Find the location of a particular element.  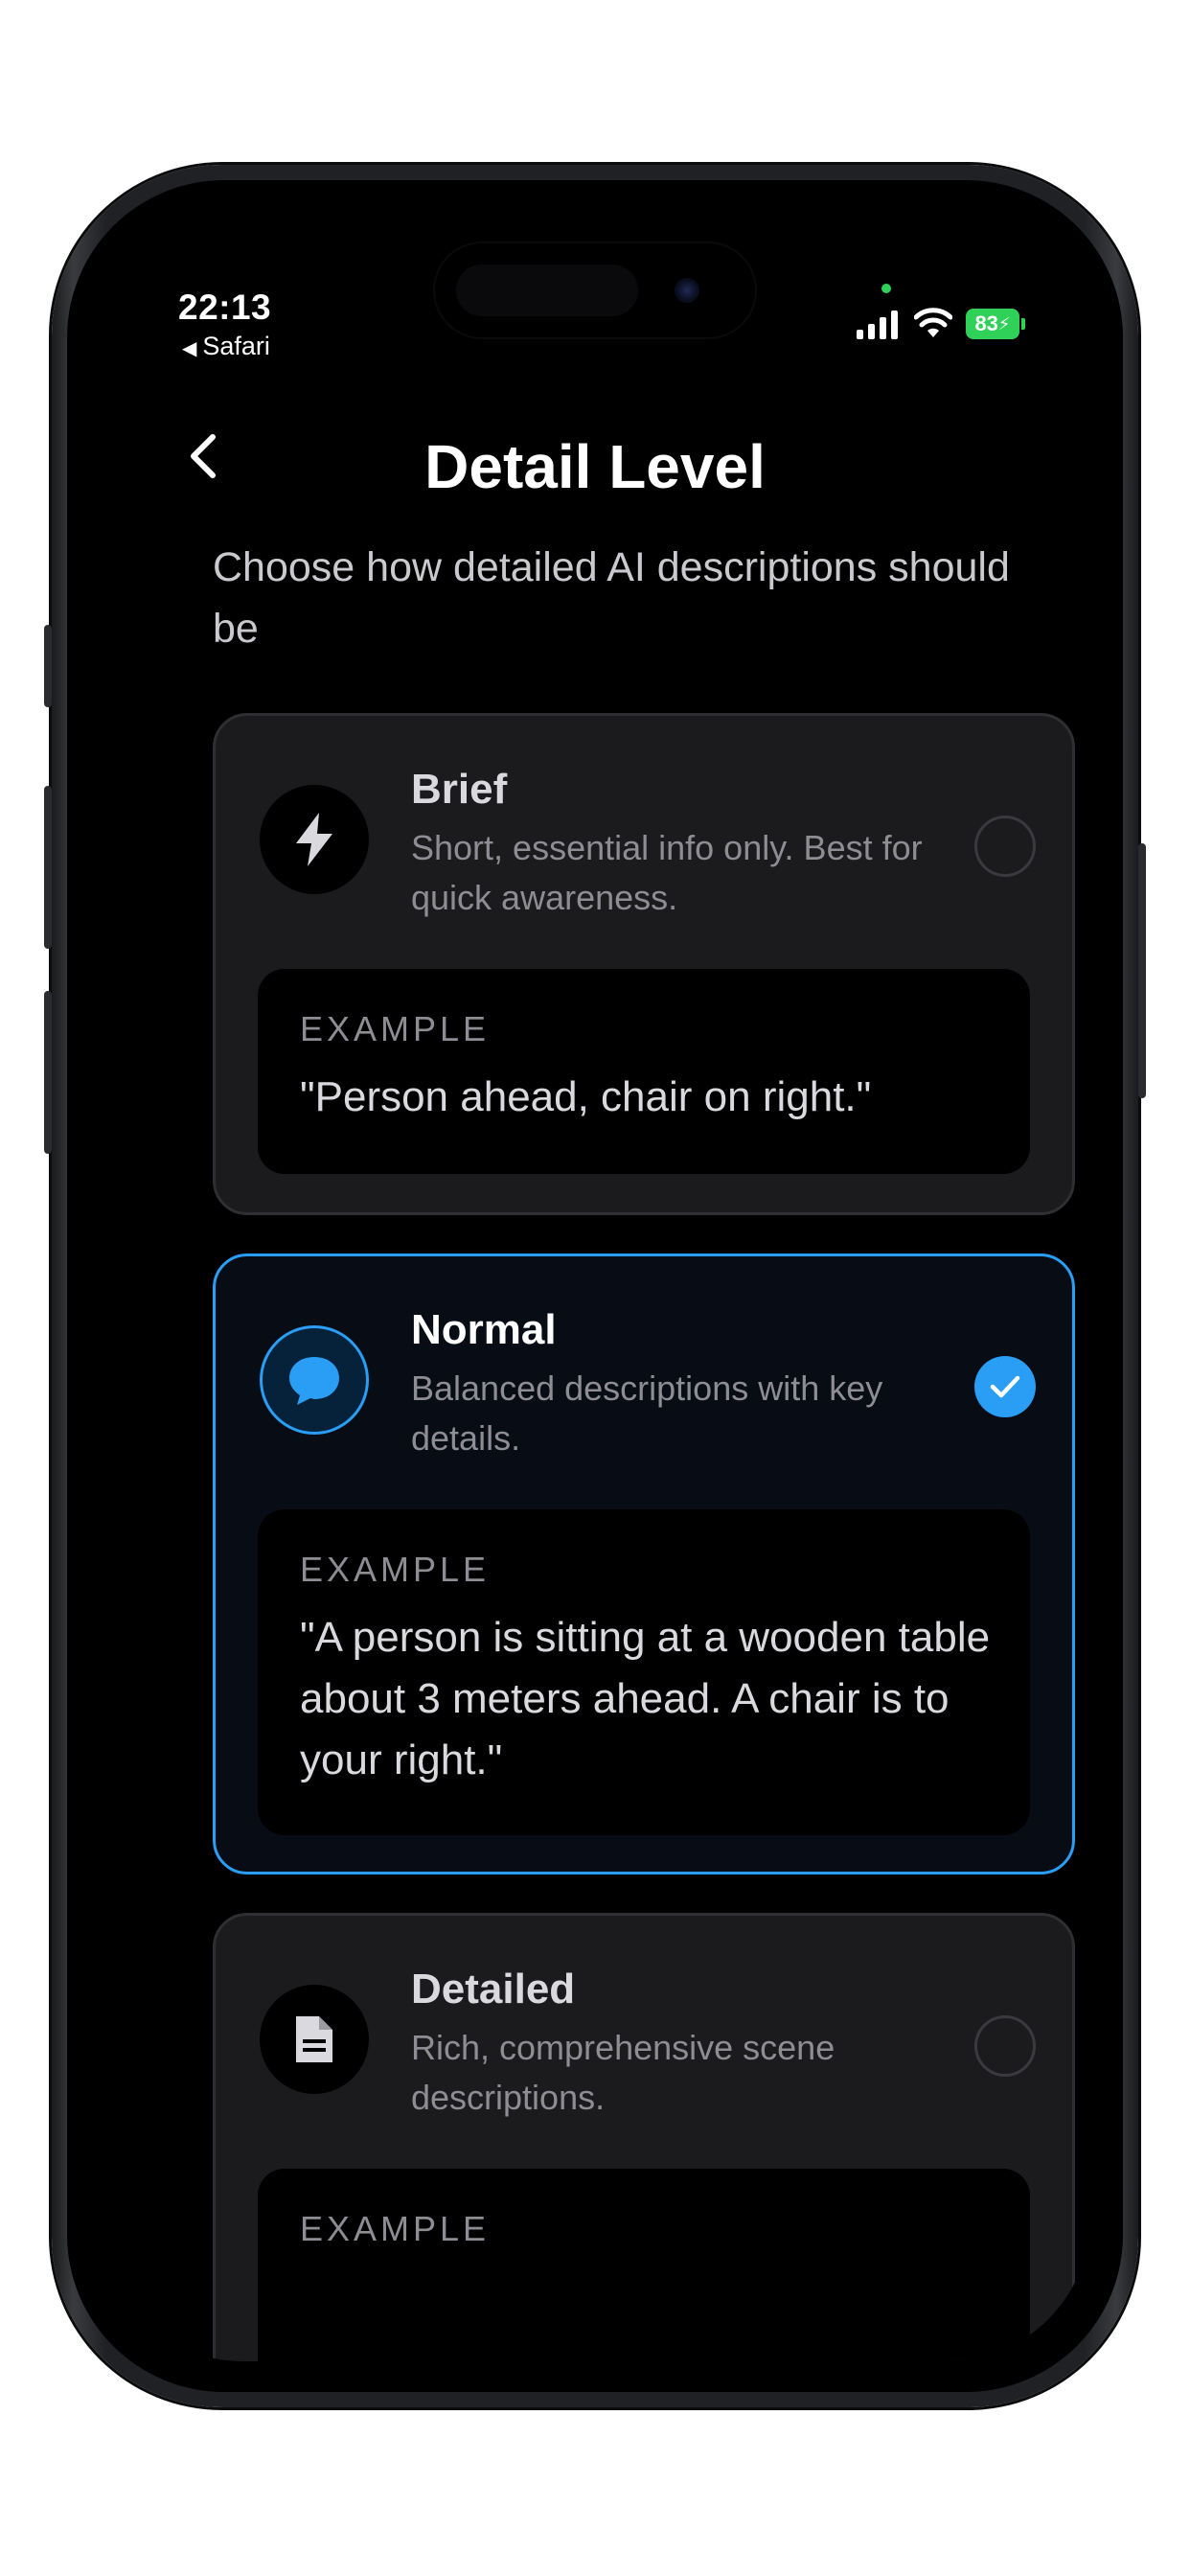

page-title: Detail Level is located at coordinates (595, 467).